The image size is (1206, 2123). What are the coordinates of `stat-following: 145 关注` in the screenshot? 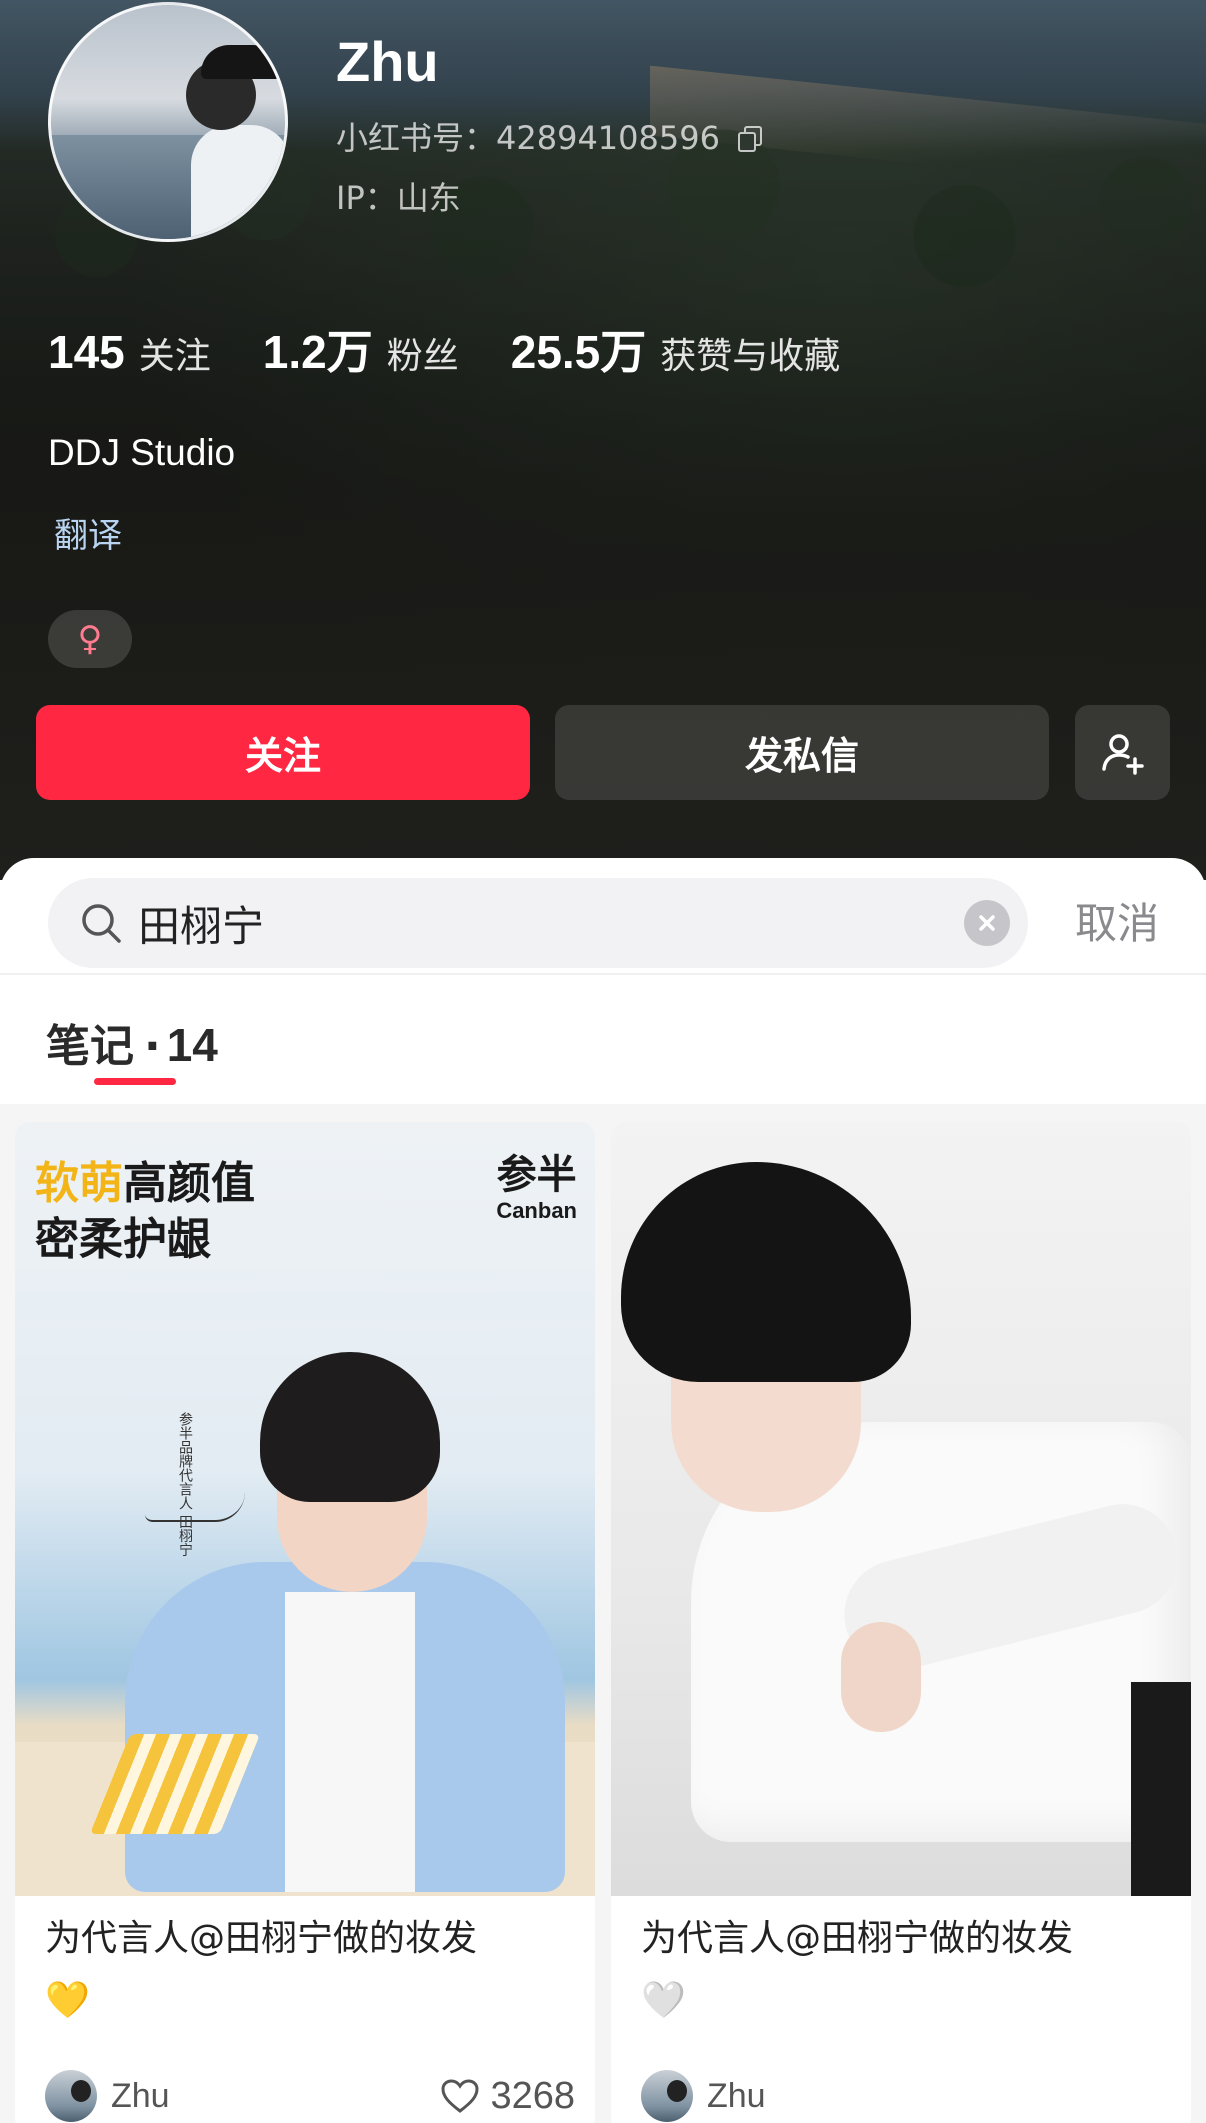 It's located at (129, 352).